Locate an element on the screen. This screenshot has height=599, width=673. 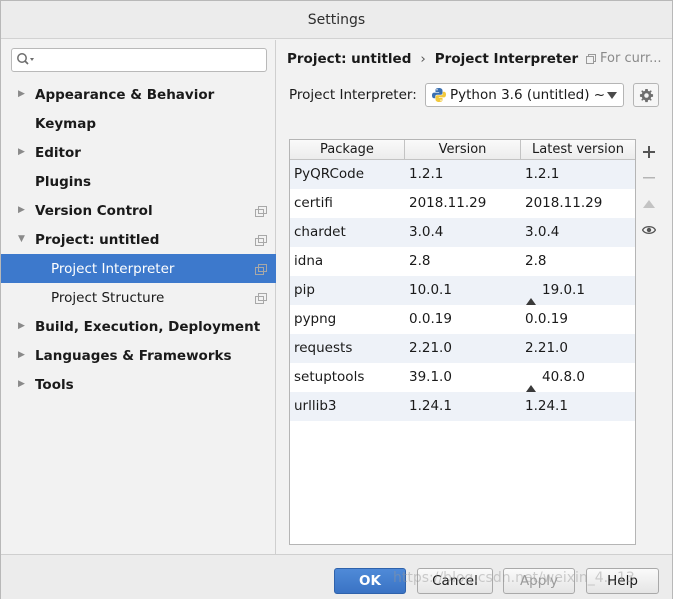
interpreter-label: Project Interpreter: is located at coordinates (353, 95).